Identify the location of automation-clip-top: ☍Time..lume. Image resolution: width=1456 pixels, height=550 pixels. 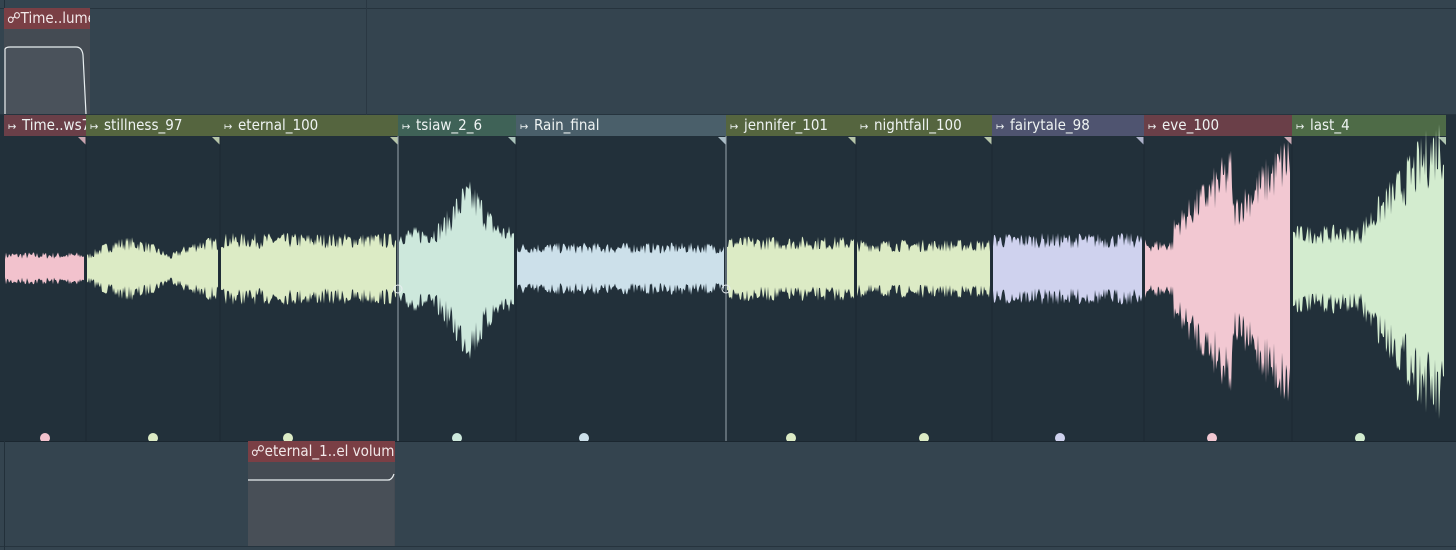
(47, 61).